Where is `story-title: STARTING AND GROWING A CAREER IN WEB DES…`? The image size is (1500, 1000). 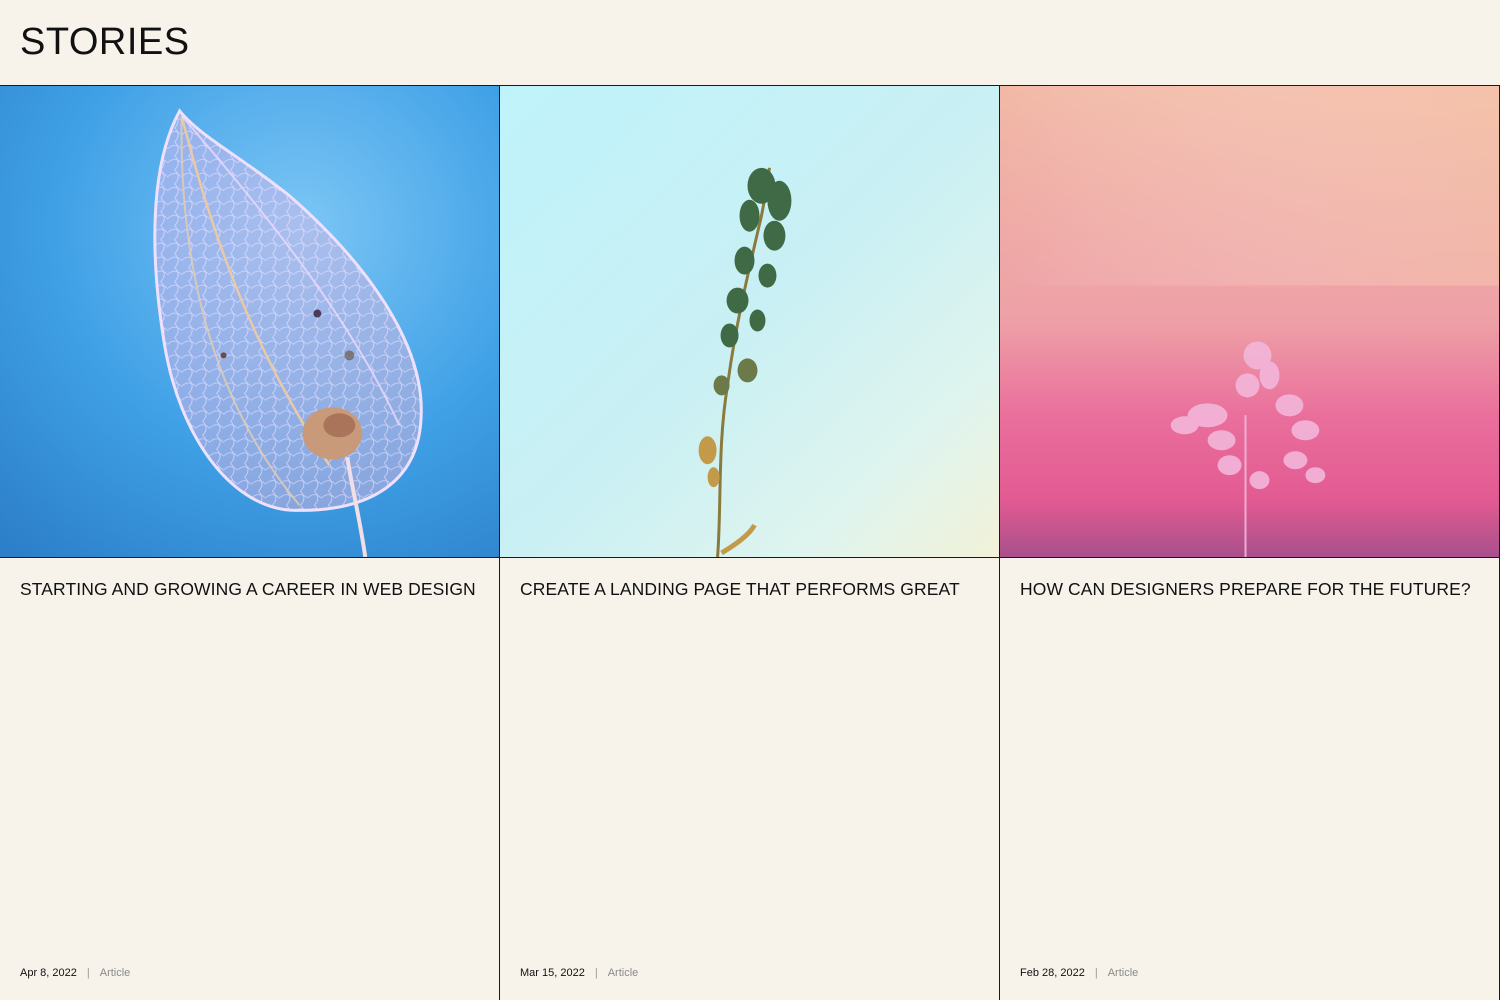 story-title: STARTING AND GROWING A CAREER IN WEB DES… is located at coordinates (249, 579).